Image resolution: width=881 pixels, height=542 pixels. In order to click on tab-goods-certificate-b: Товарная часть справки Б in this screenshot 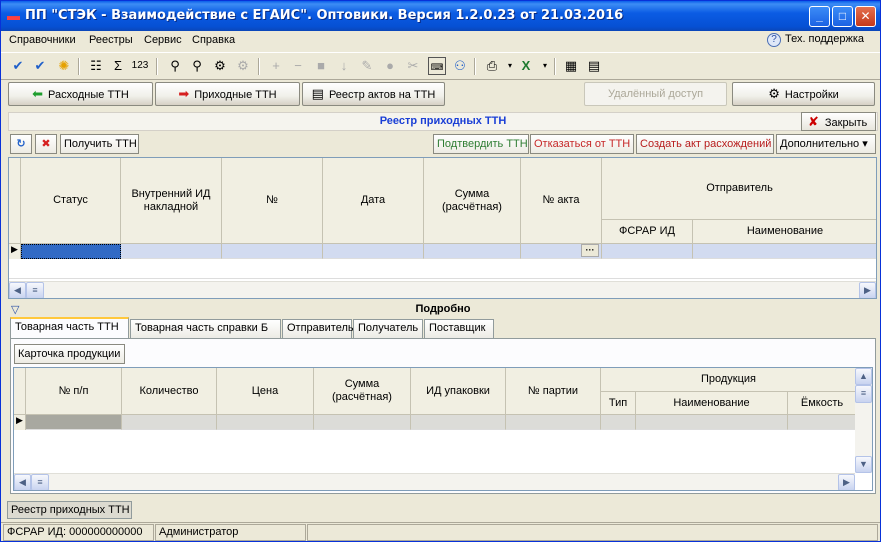, I will do `click(205, 328)`.